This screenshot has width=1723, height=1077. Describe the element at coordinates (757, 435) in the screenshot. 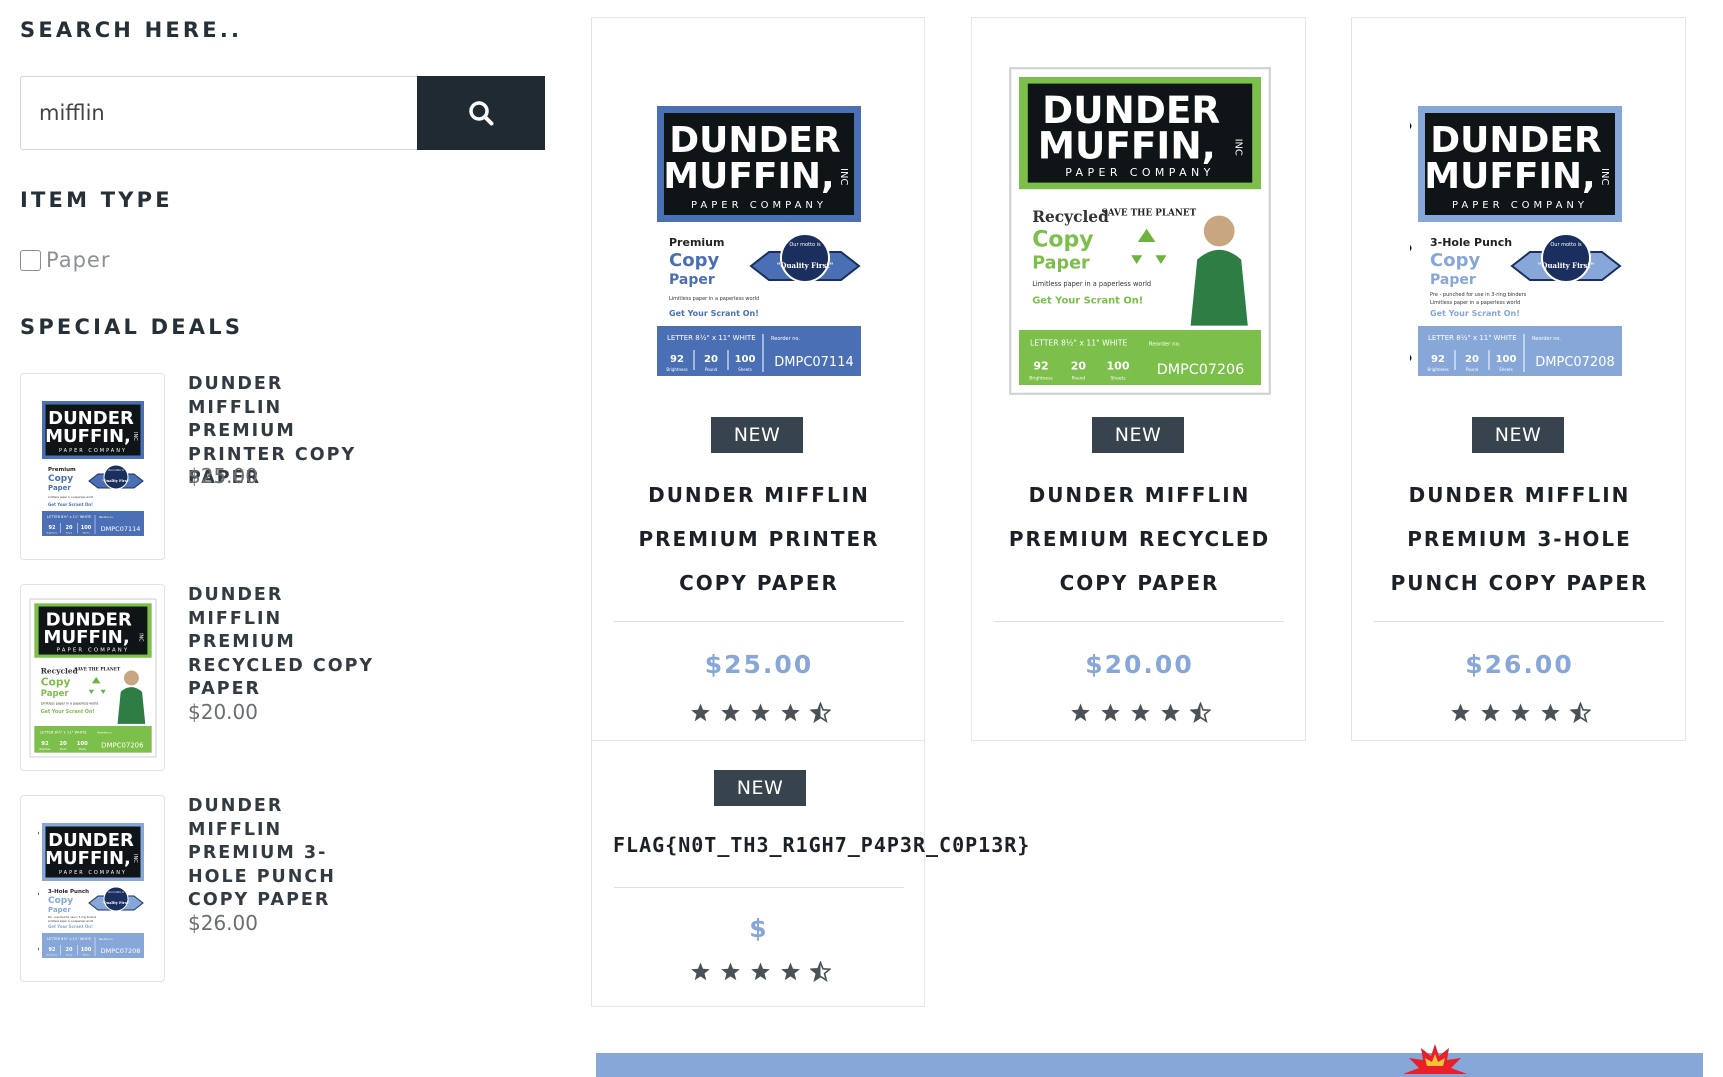

I see `new-badge: NEW` at that location.